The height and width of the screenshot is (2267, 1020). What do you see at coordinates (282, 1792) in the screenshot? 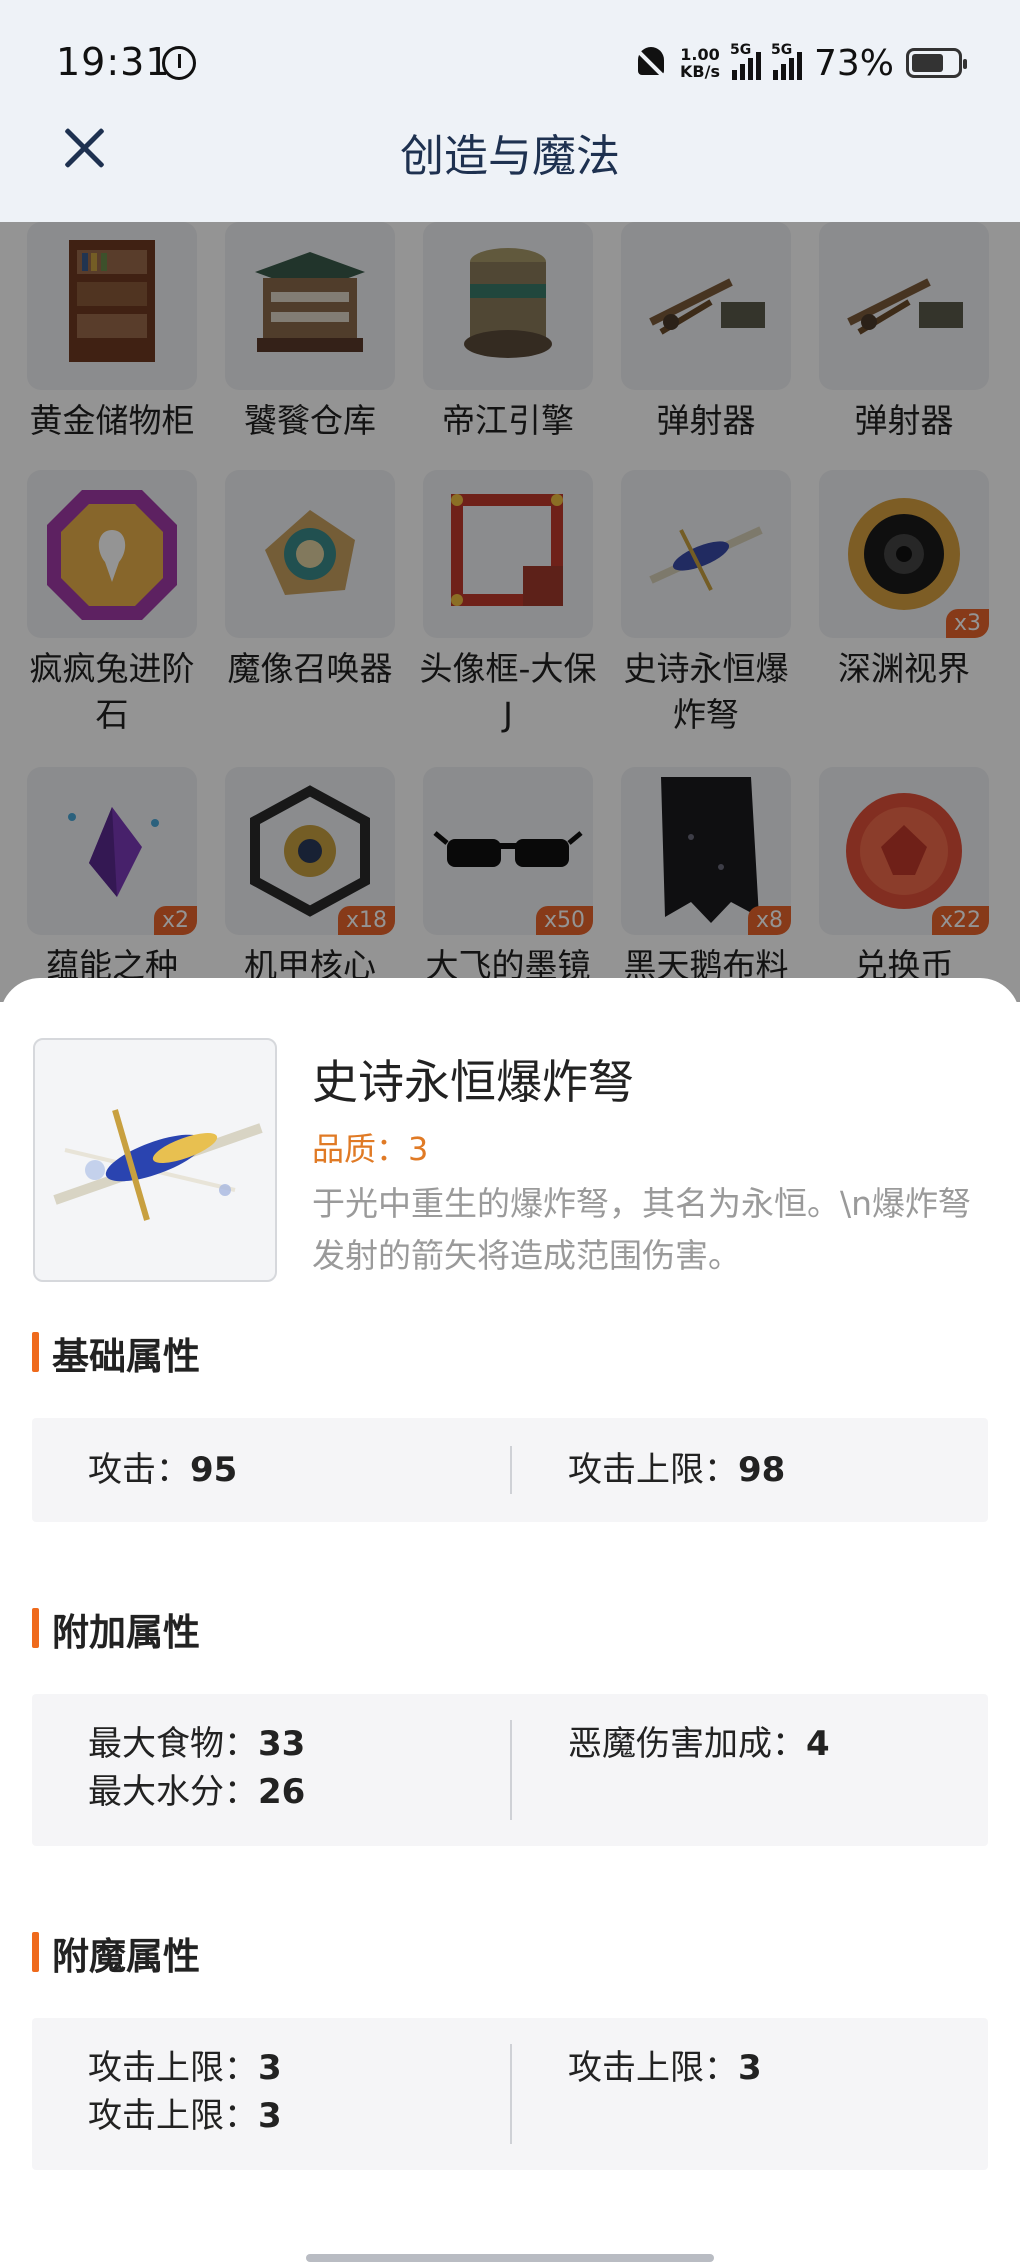
I see `attribute-value: 26` at bounding box center [282, 1792].